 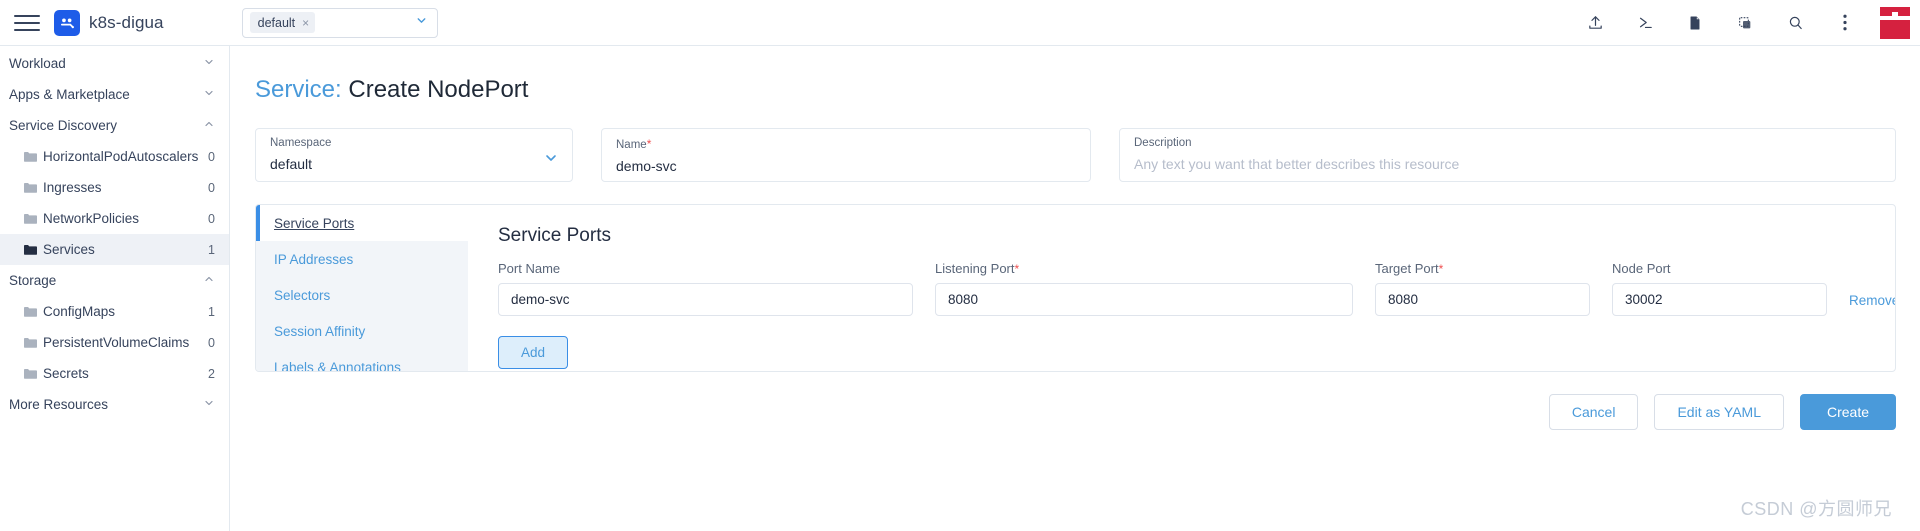 I want to click on terminal-icon, so click(x=1645, y=23).